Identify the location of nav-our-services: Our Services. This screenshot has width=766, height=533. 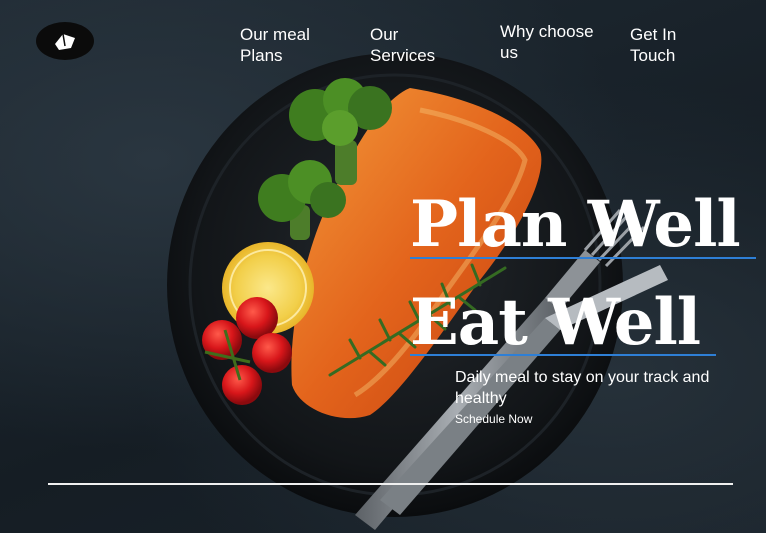
(415, 45).